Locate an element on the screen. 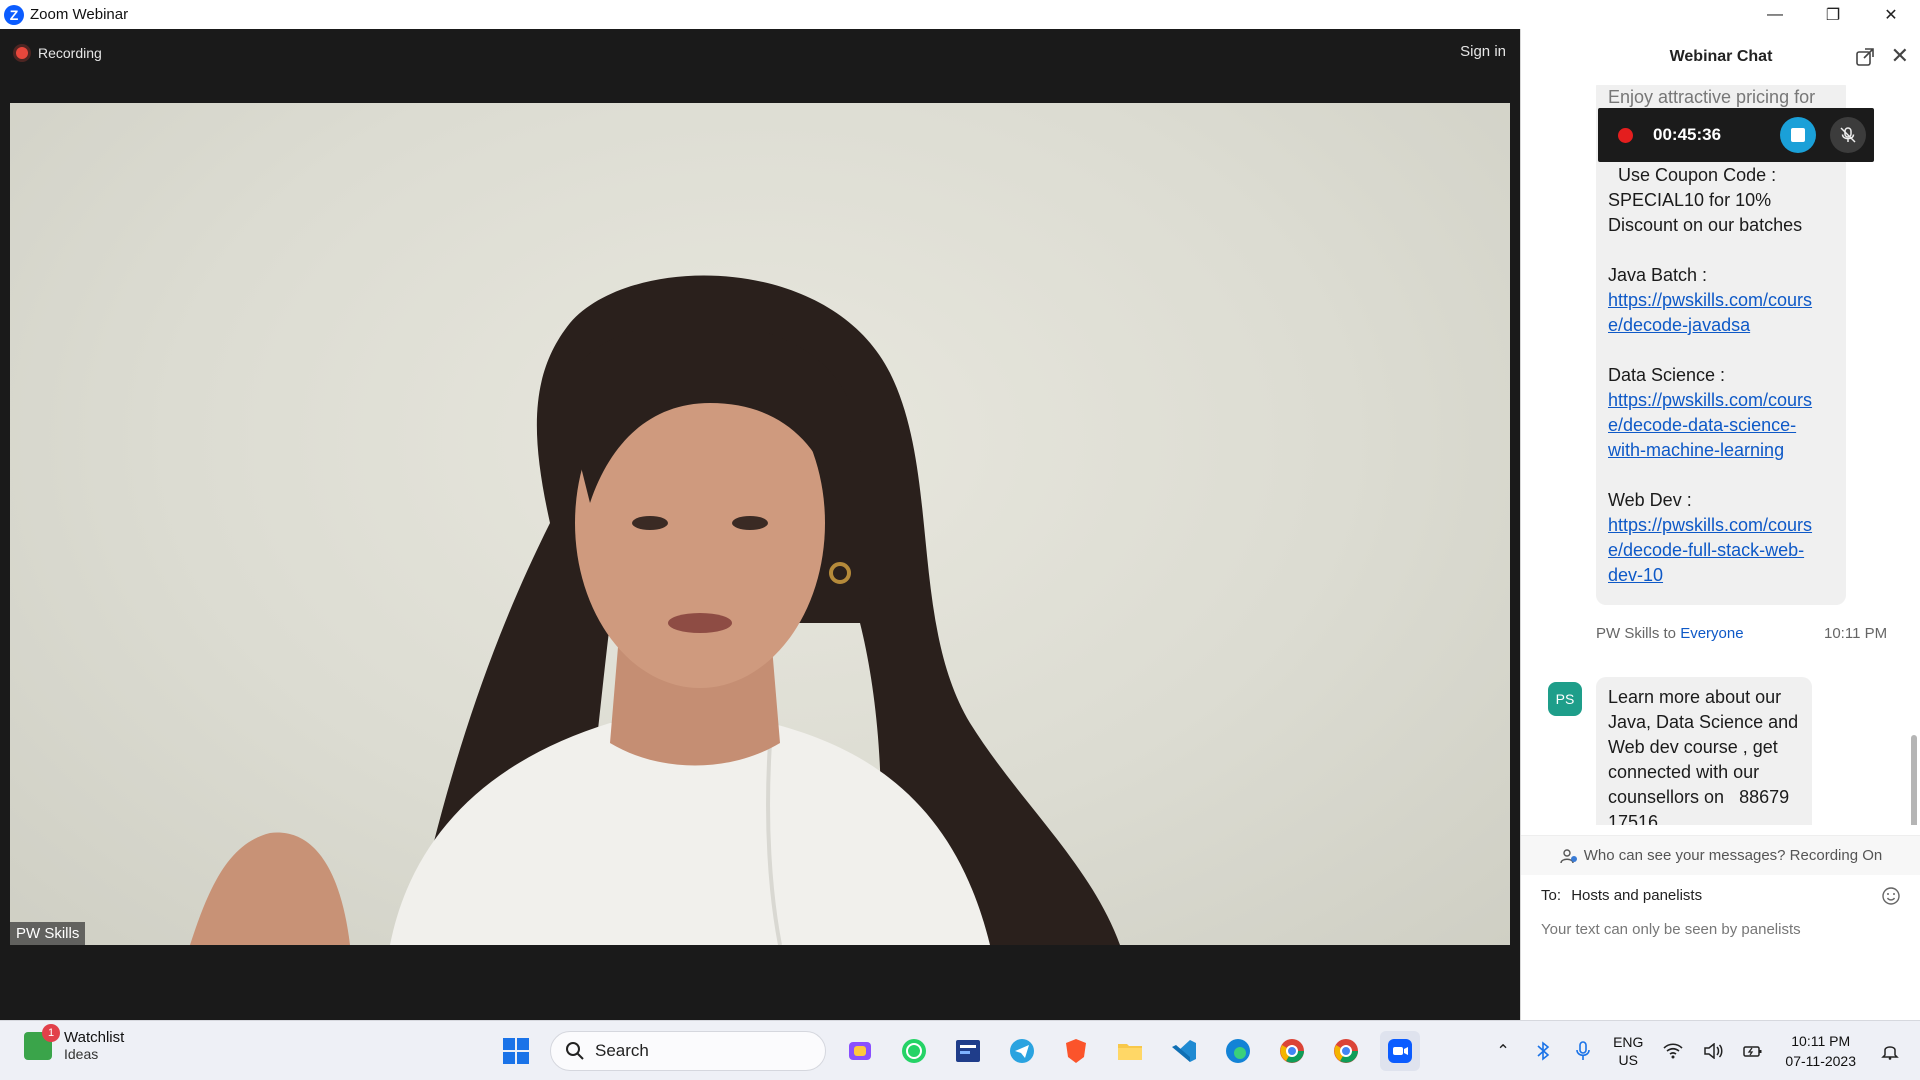 This screenshot has height=1080, width=1920. file-explorer-icon is located at coordinates (1130, 1051).